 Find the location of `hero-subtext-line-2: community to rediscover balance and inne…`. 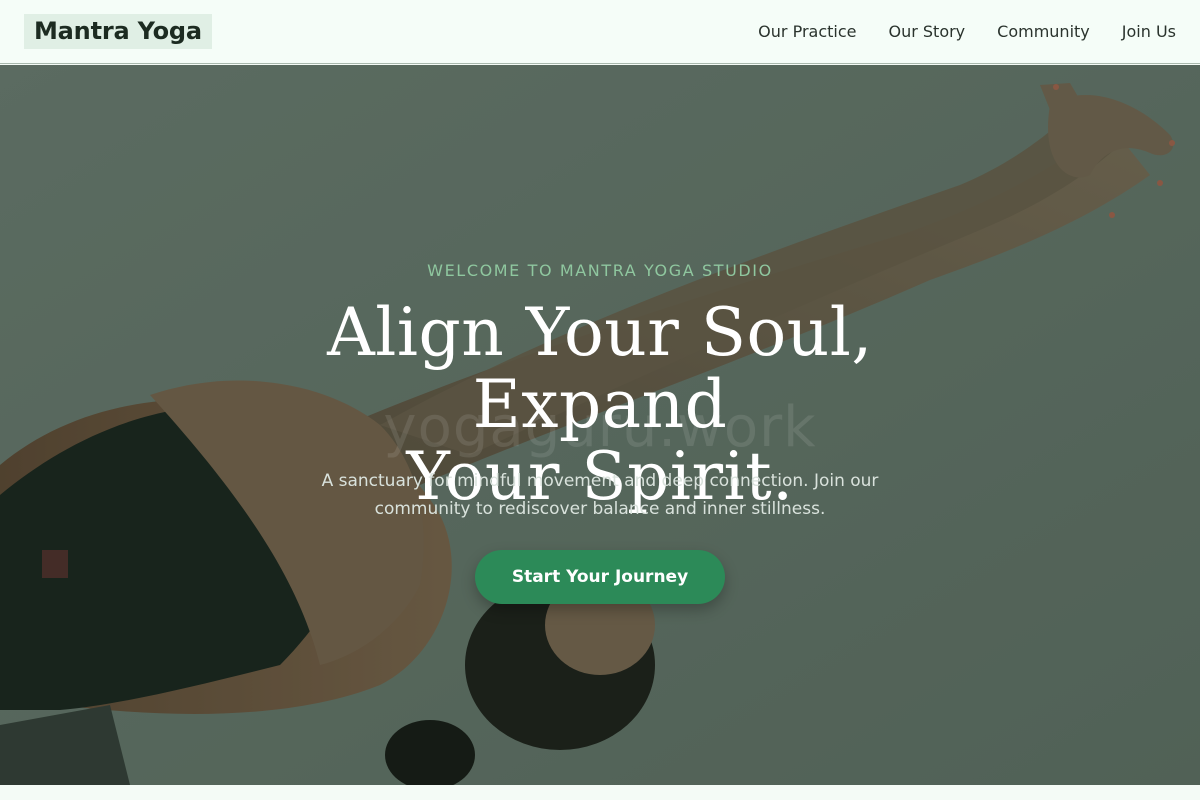

hero-subtext-line-2: community to rediscover balance and inne… is located at coordinates (600, 509).